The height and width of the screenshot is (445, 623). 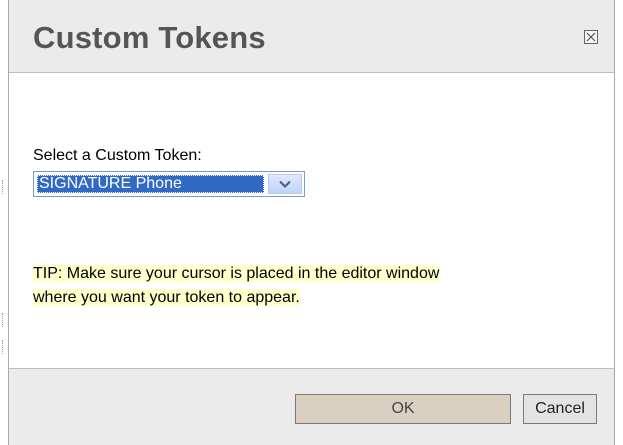 What do you see at coordinates (150, 184) in the screenshot?
I see `selected-token-value: SIGNATURE Phone` at bounding box center [150, 184].